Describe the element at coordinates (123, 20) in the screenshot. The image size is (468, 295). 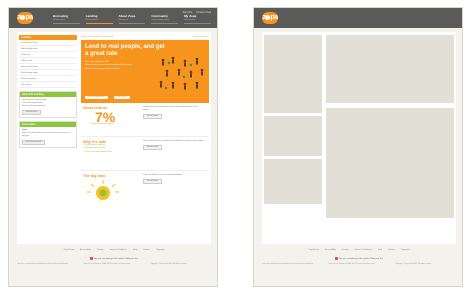
I see `nav-sub: Who we are` at that location.